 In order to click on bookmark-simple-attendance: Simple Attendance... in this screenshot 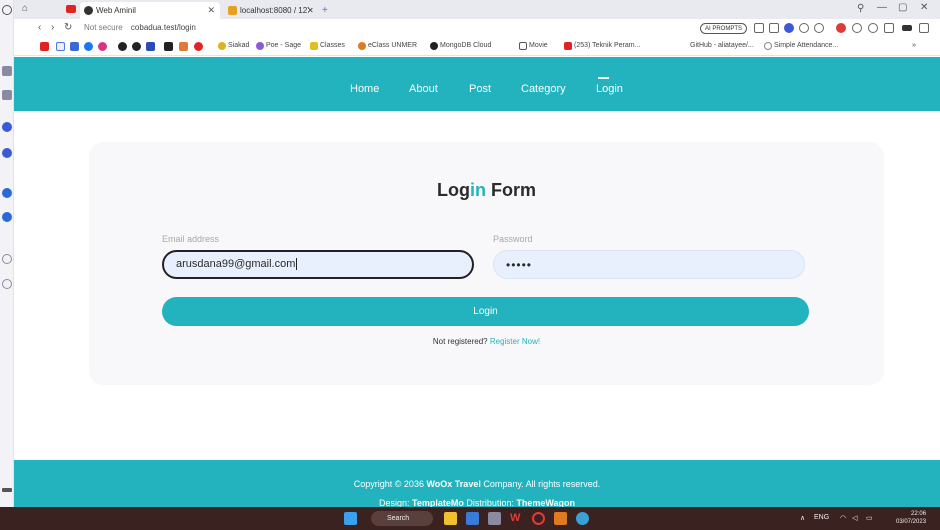, I will do `click(801, 46)`.